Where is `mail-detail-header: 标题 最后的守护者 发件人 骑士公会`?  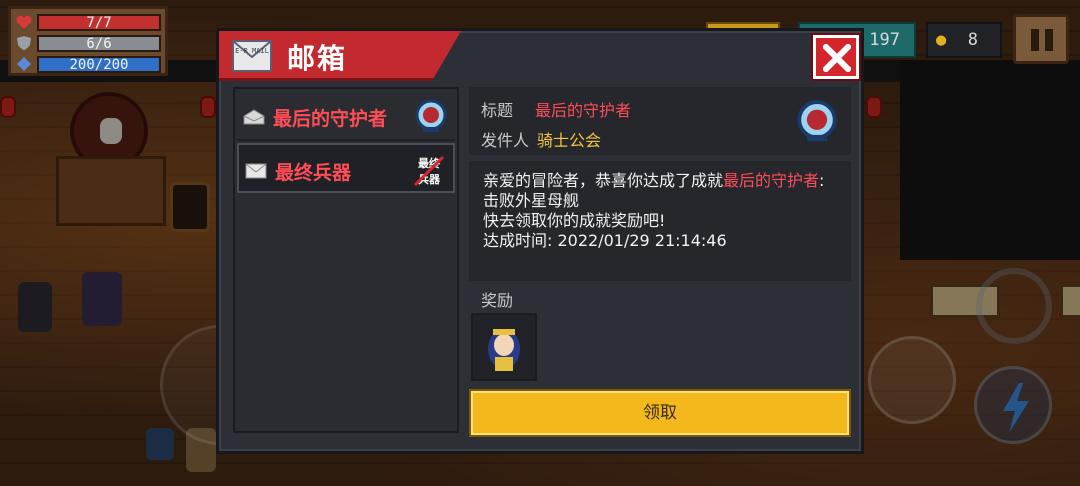
mail-detail-header: 标题 最后的守护者 发件人 骑士公会 is located at coordinates (660, 121).